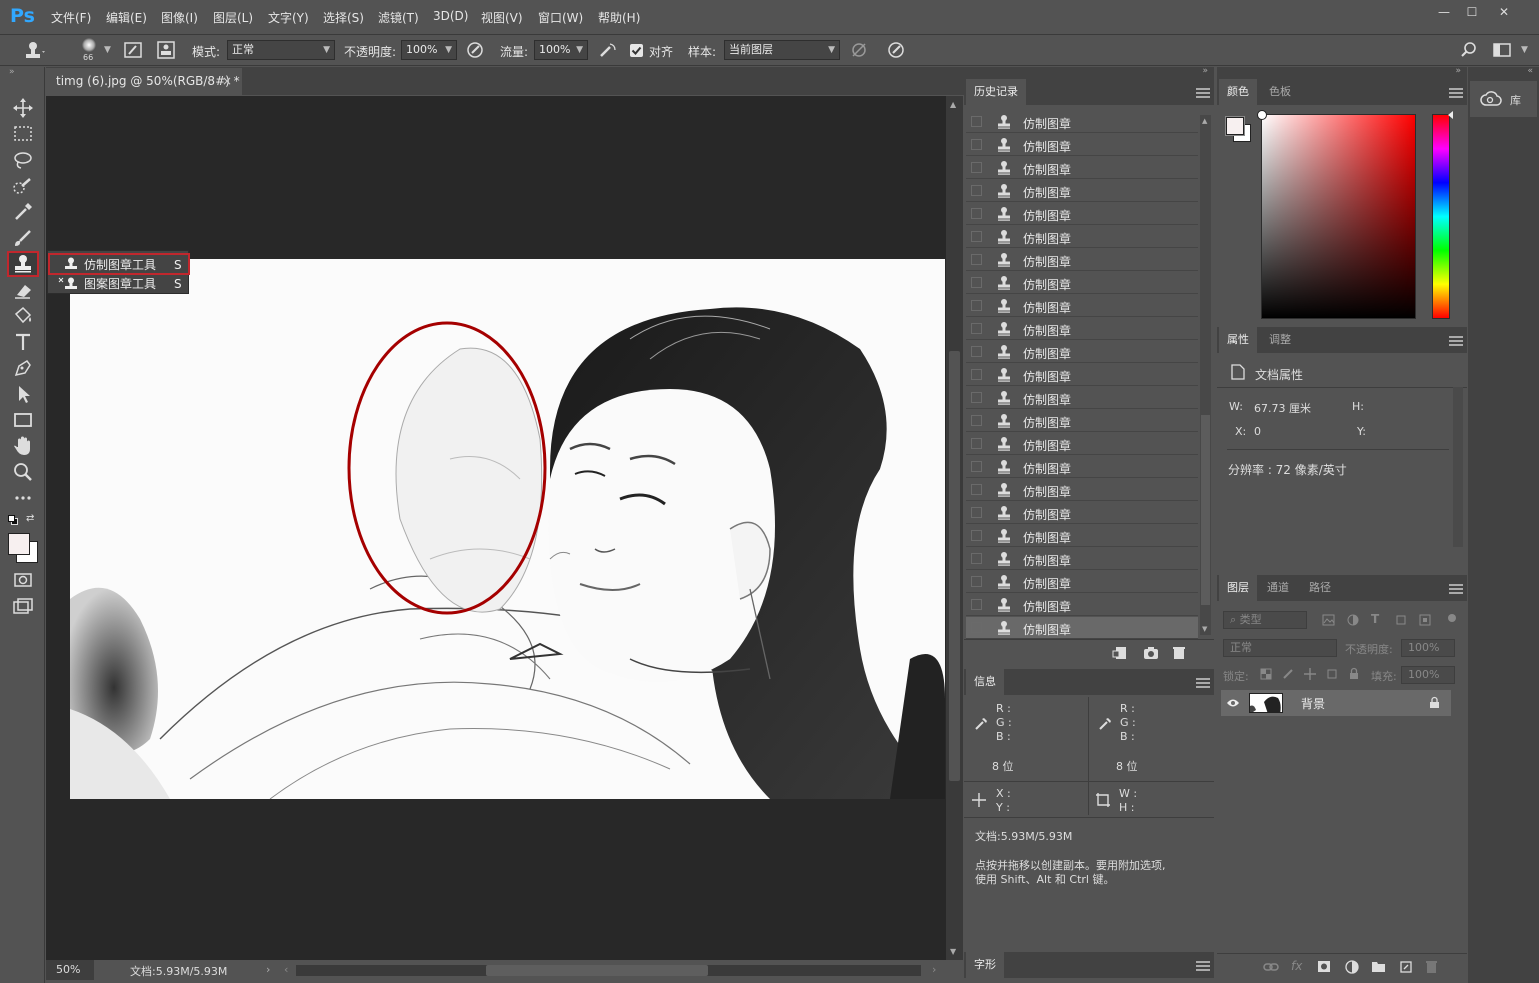 This screenshot has height=983, width=1539. Describe the element at coordinates (1378, 966) in the screenshot. I see `folder-icon` at that location.